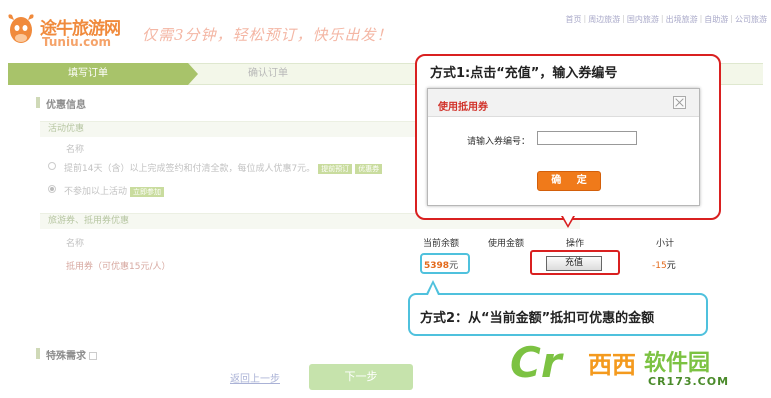 This screenshot has width=771, height=398. I want to click on coupon-number-label: 请输入券编号：, so click(499, 142).